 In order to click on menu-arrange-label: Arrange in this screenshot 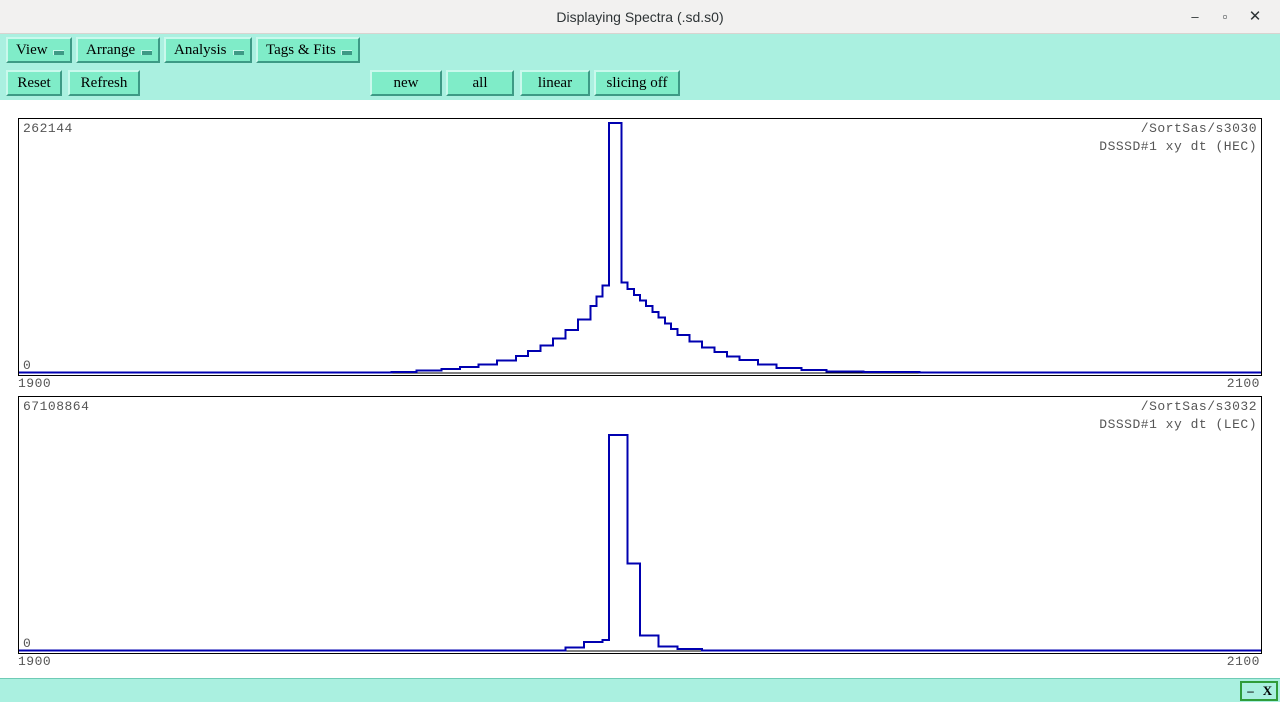, I will do `click(111, 50)`.